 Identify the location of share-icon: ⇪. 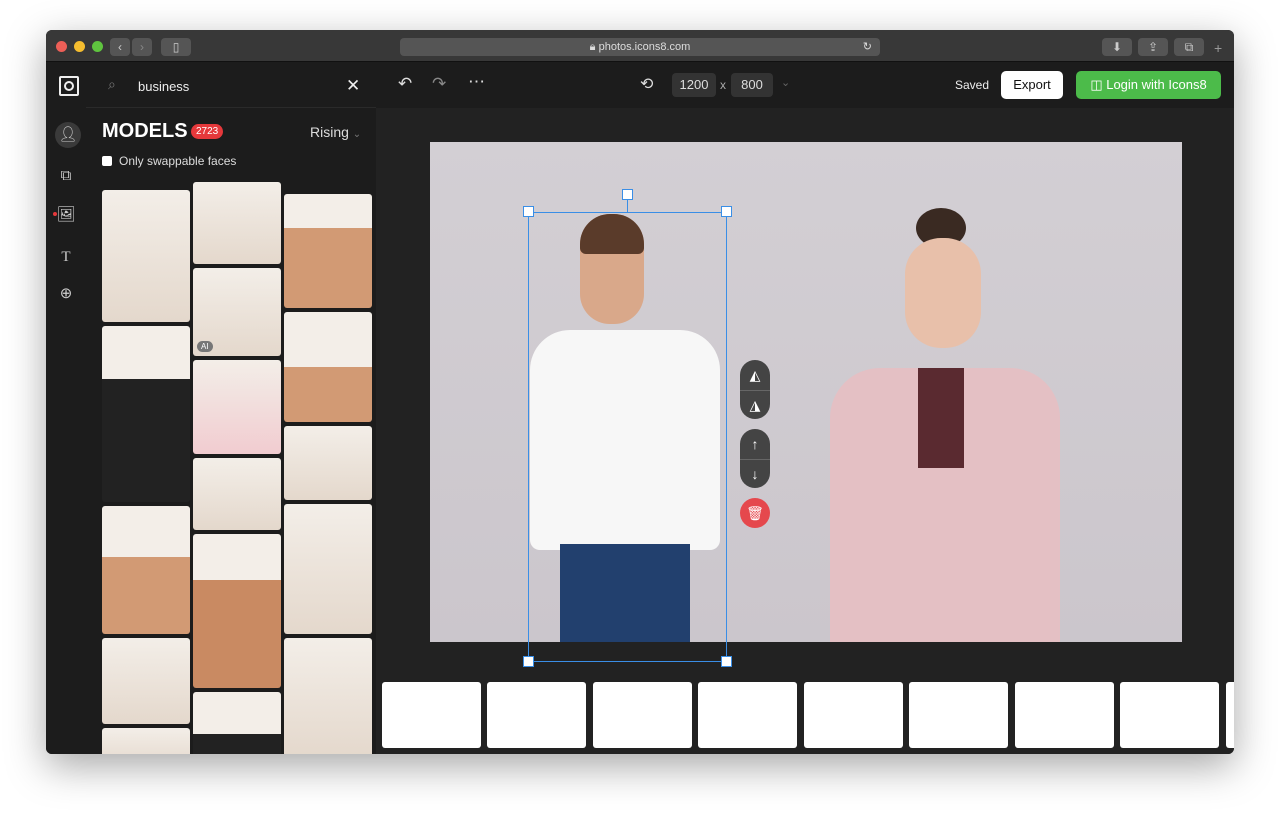
(1153, 47).